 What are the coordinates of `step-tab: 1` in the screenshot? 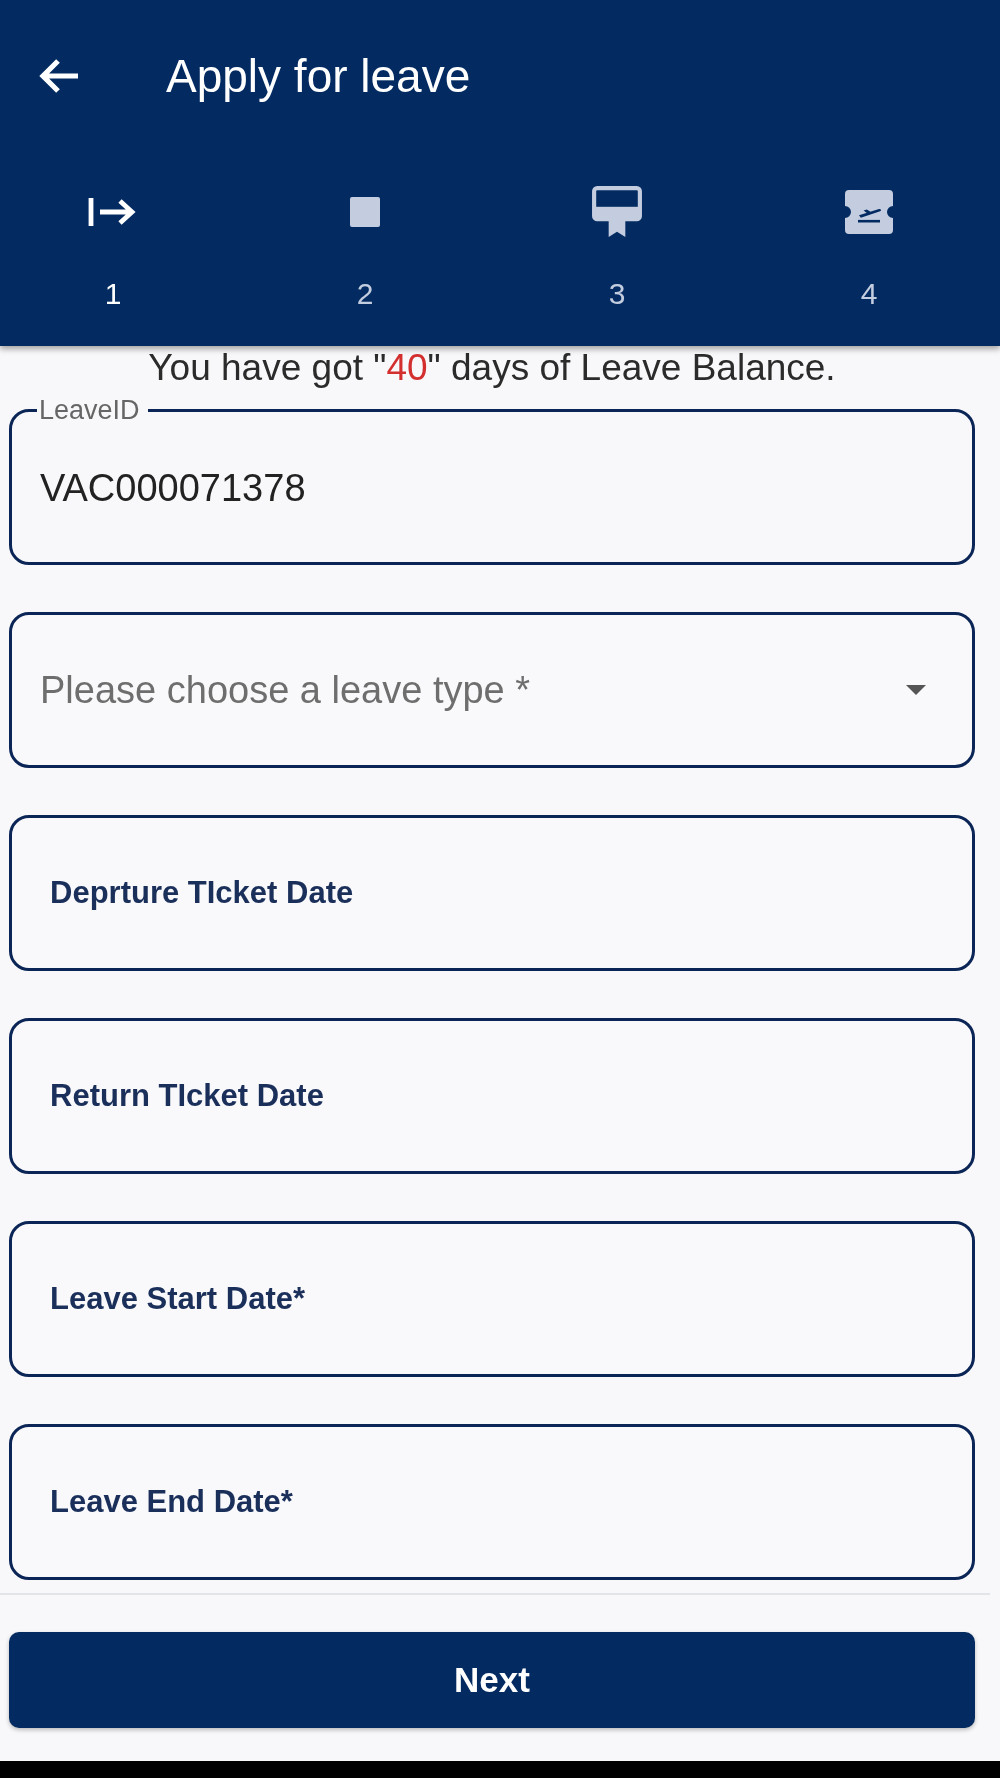 It's located at (113, 250).